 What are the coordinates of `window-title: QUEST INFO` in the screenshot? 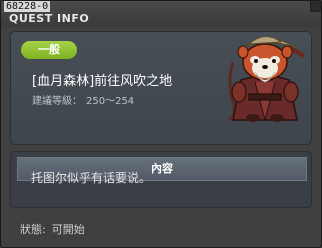 It's located at (49, 18).